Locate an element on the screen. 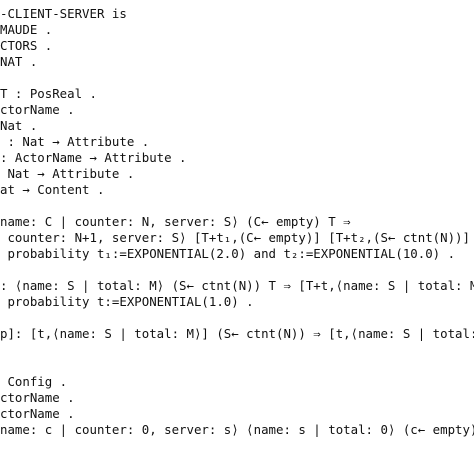 Image resolution: width=474 pixels, height=474 pixels. code-line-23: Config . is located at coordinates (34, 381).